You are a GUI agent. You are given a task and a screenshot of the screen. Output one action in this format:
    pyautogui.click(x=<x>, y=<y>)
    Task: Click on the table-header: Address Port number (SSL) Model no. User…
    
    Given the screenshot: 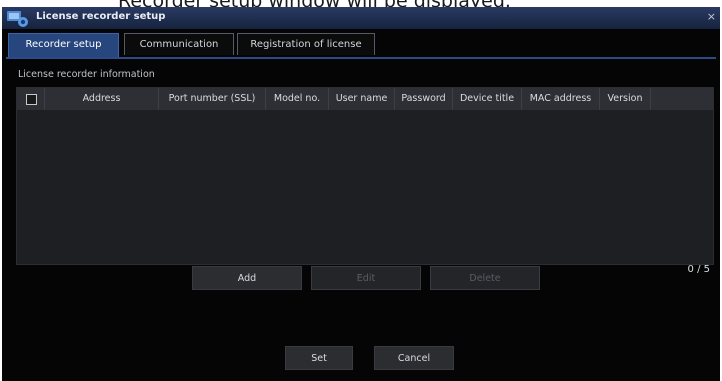 What is the action you would take?
    pyautogui.click(x=365, y=99)
    